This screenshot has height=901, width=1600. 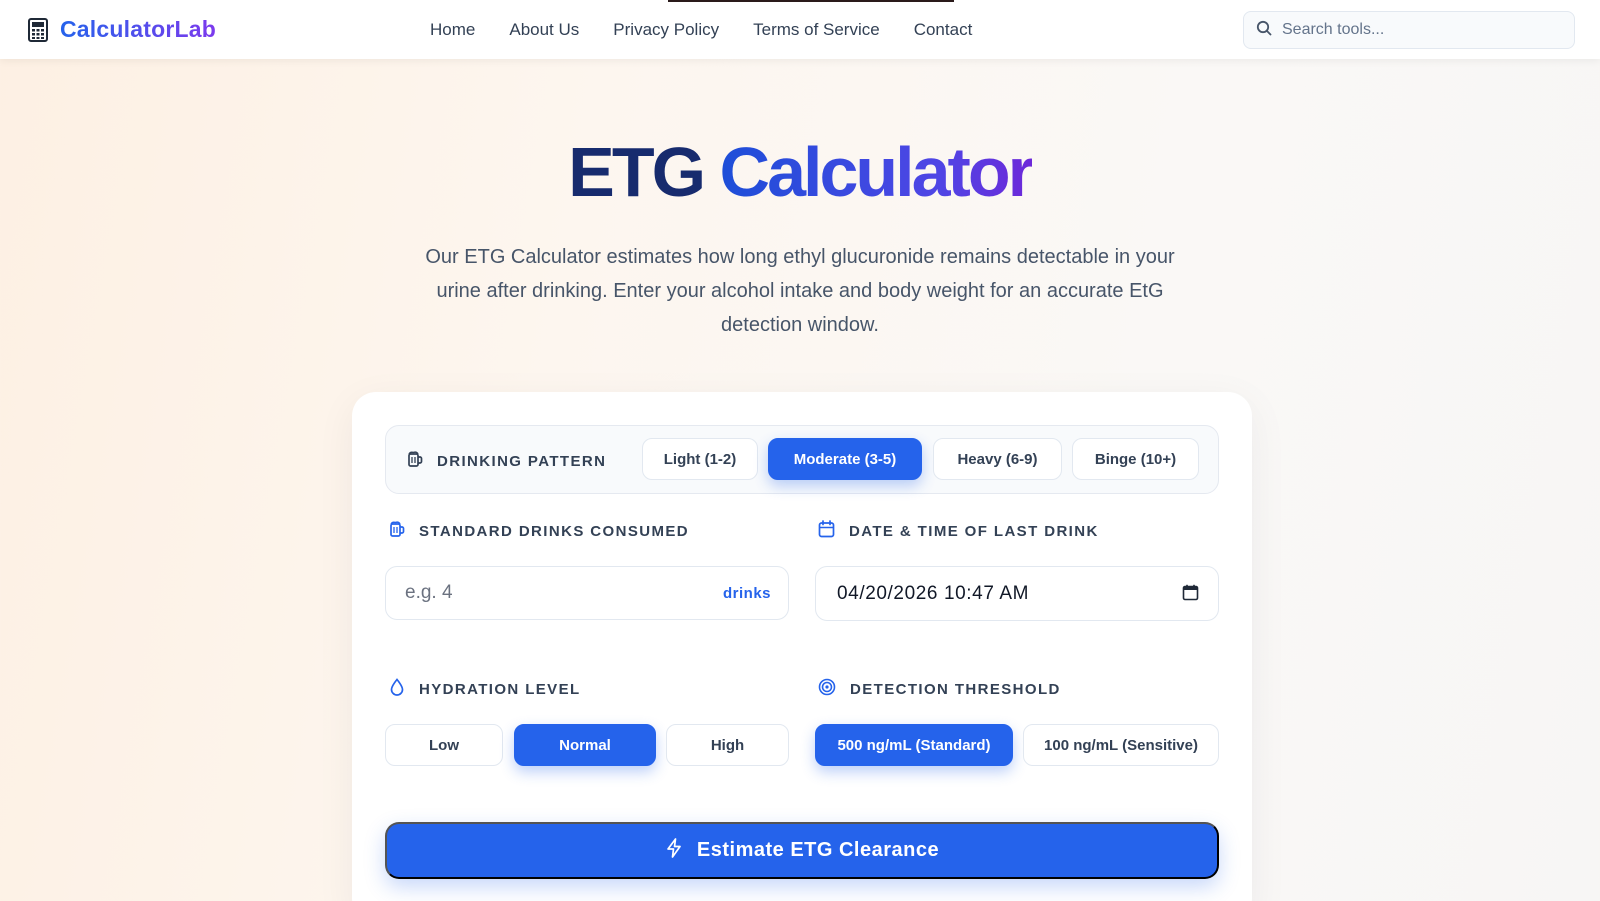 What do you see at coordinates (1135, 459) in the screenshot?
I see `pattern-binge-button: Binge (10+)` at bounding box center [1135, 459].